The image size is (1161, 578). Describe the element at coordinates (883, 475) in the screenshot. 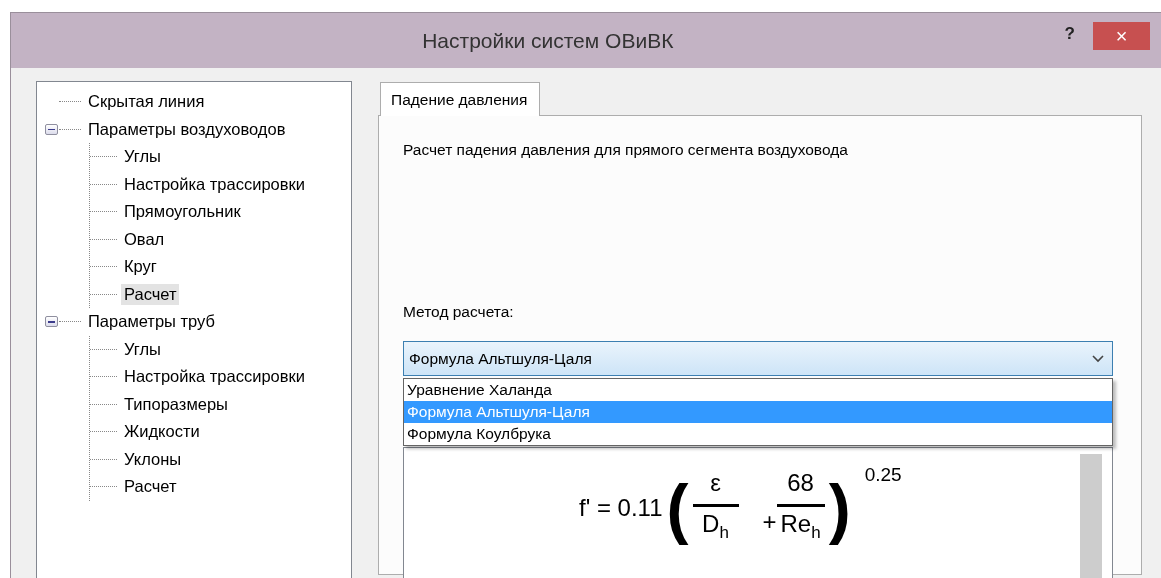

I see `exponent: 0.25` at that location.